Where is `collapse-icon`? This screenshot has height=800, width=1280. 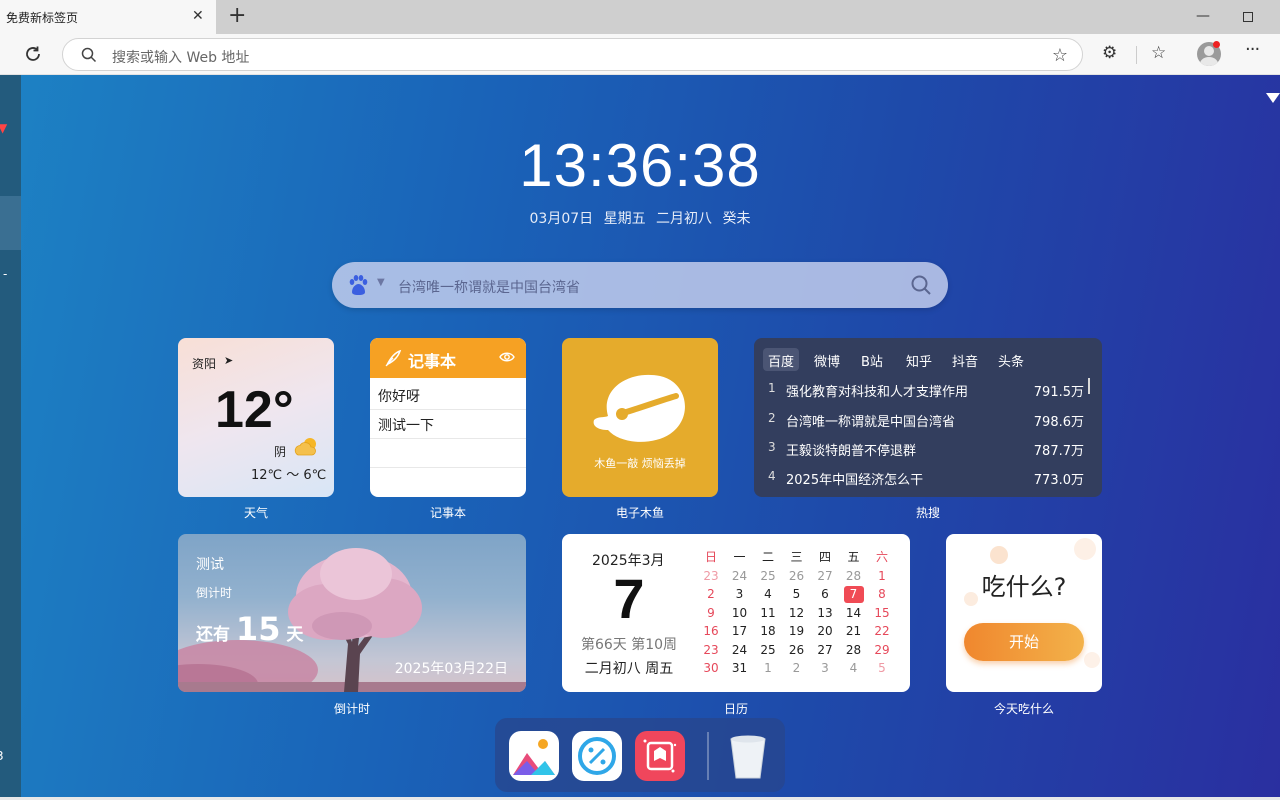 collapse-icon is located at coordinates (1273, 98).